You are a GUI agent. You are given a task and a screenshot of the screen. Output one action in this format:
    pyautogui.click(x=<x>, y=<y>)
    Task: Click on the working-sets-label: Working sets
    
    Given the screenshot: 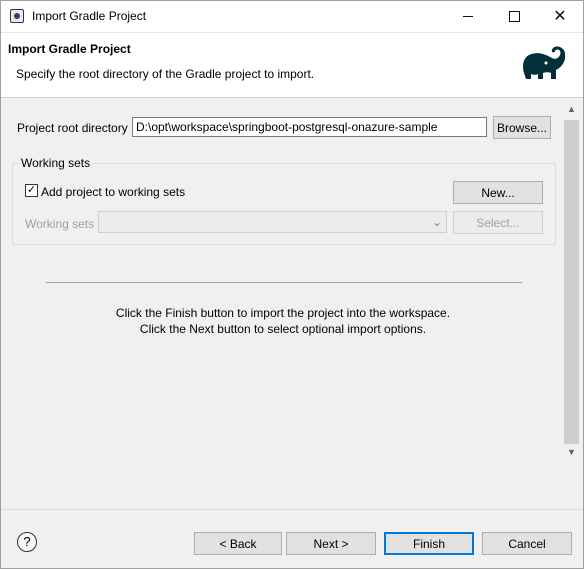 What is the action you would take?
    pyautogui.click(x=60, y=224)
    